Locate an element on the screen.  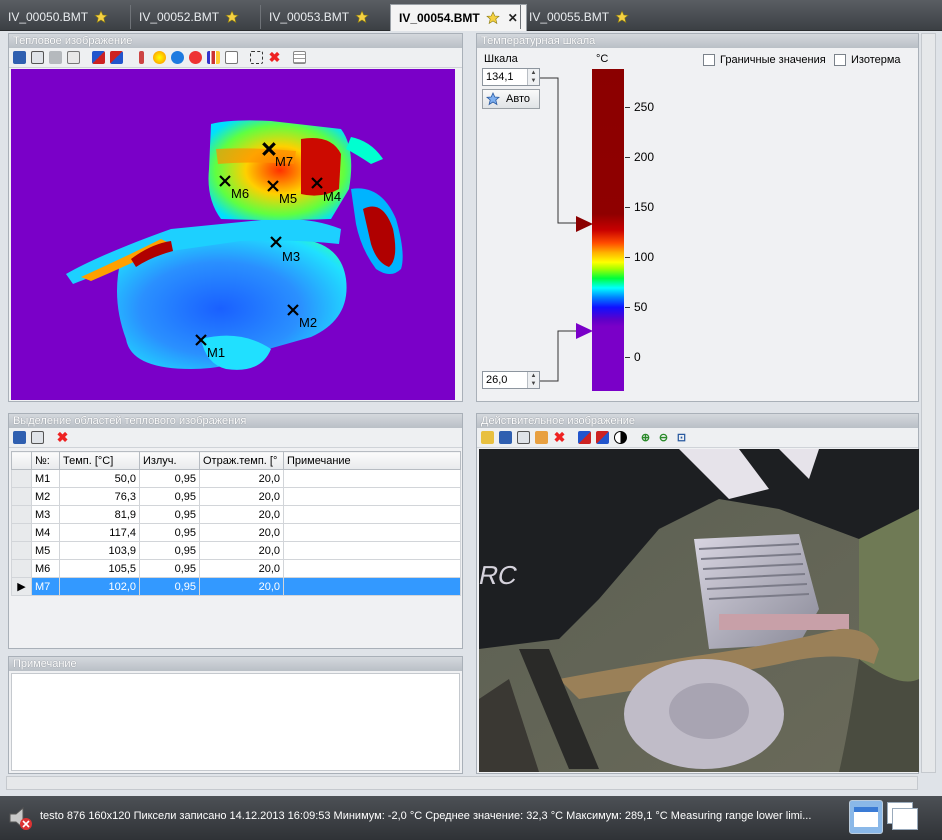
profile-icon is located at coordinates (231, 57).